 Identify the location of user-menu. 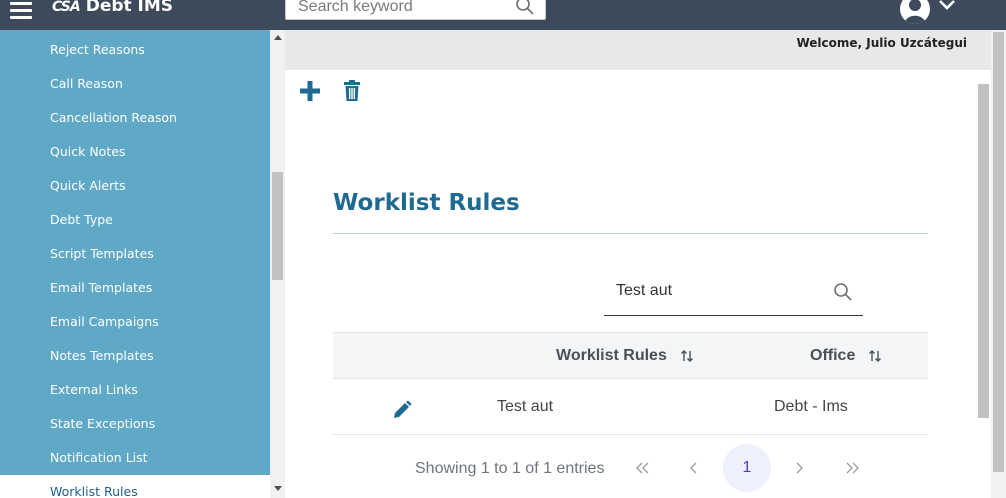
(930, 12).